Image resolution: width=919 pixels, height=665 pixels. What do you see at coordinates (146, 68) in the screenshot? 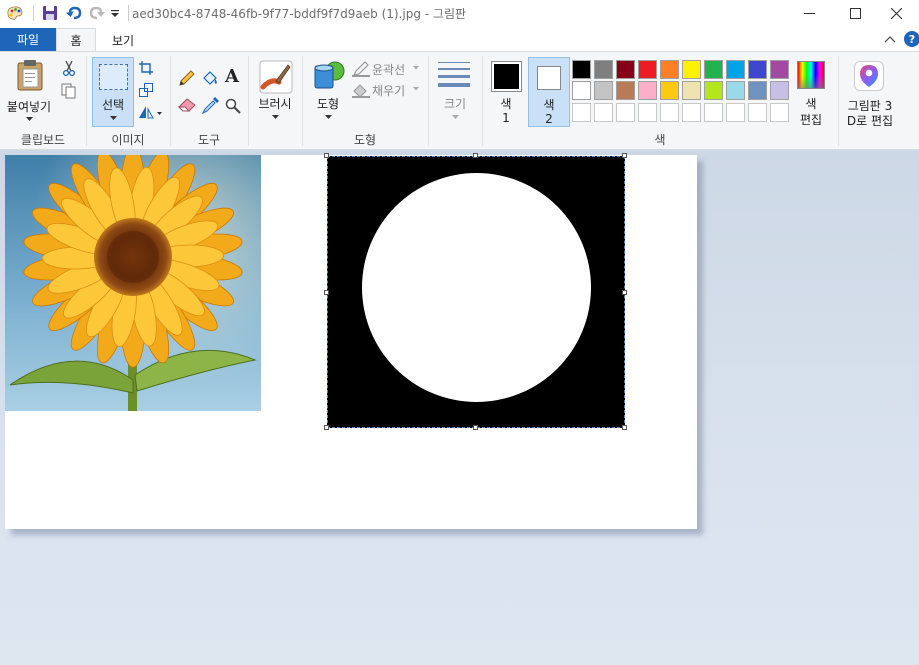
I see `crop-icon` at bounding box center [146, 68].